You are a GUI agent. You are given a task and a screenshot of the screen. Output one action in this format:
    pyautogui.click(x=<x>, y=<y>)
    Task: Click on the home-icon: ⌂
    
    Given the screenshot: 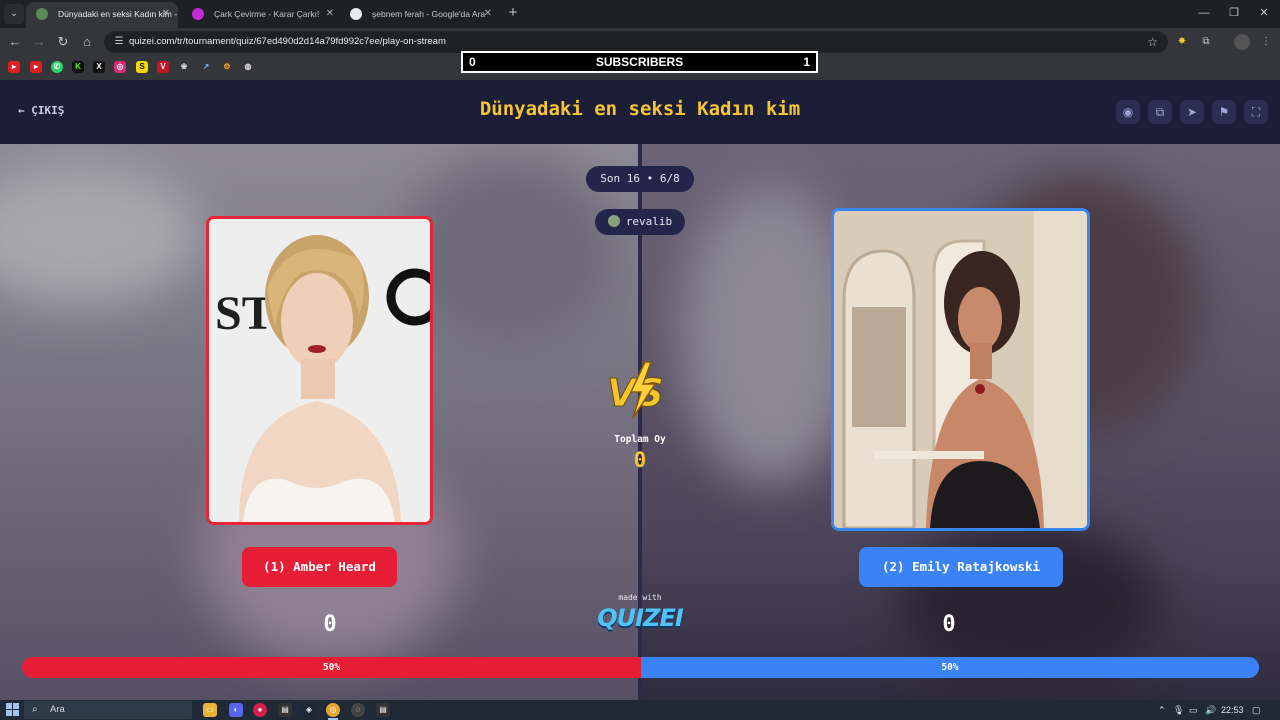 What is the action you would take?
    pyautogui.click(x=87, y=42)
    